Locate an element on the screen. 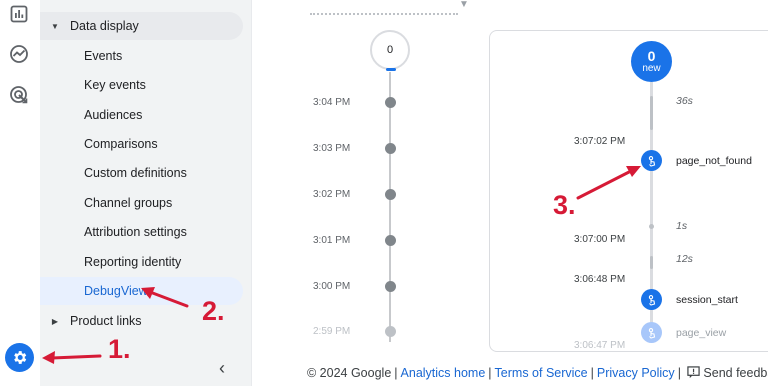  copyright-text: © 2024 Google is located at coordinates (349, 373).